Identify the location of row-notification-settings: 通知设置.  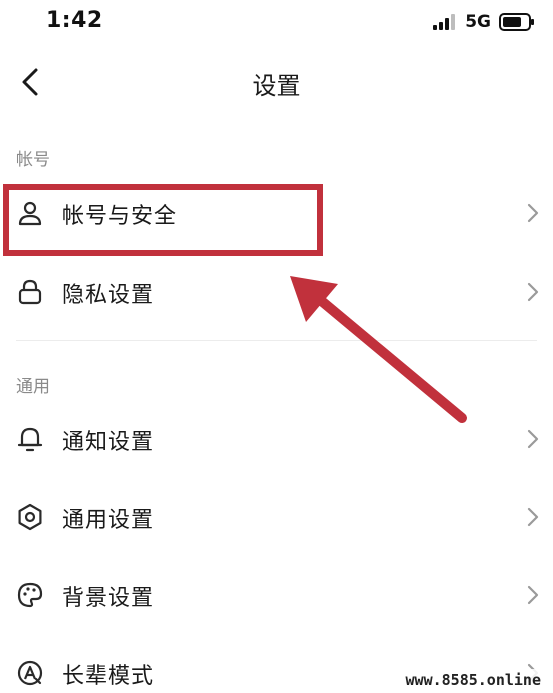
(276, 439).